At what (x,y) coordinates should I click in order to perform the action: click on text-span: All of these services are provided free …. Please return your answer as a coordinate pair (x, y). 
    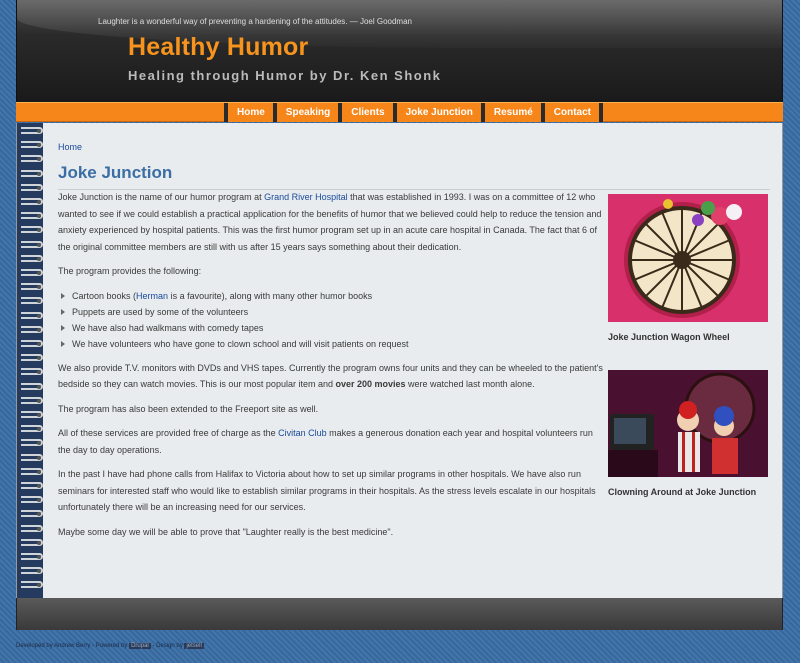
    Looking at the image, I should click on (168, 433).